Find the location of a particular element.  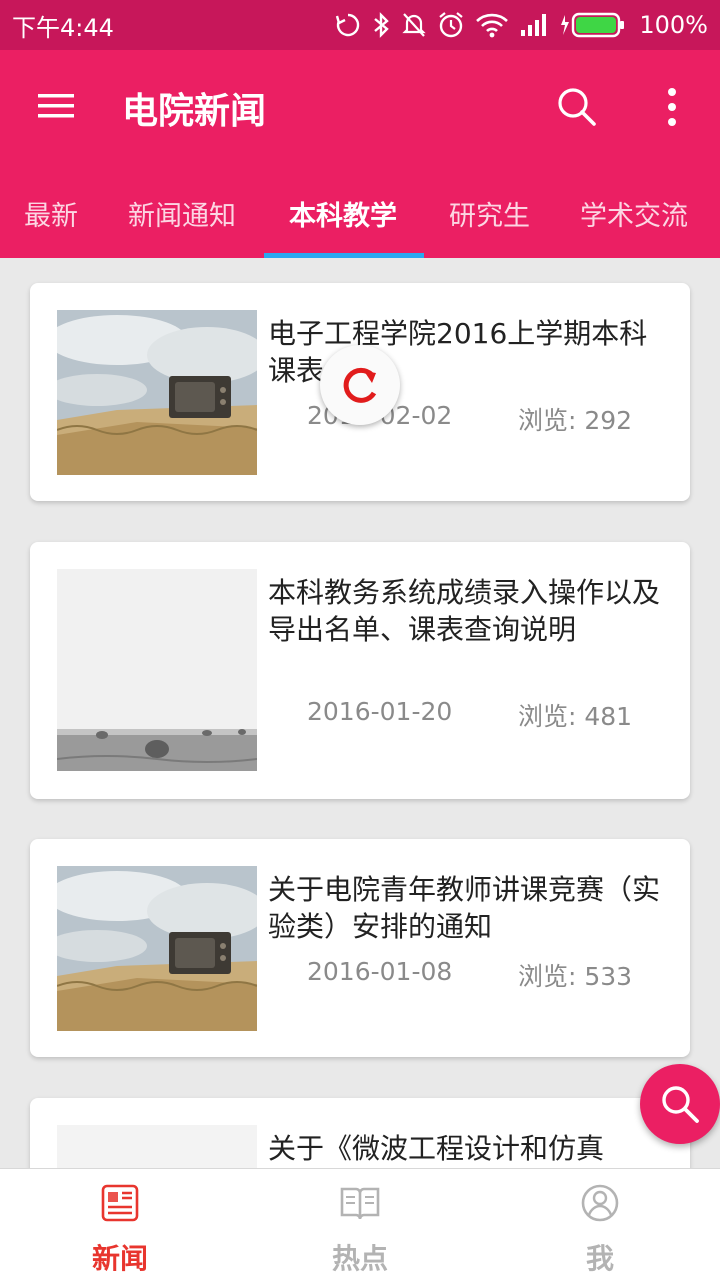

news-title: 本科教务系统成绩录入操作以及导出名单、课表查询说明 is located at coordinates (464, 611).